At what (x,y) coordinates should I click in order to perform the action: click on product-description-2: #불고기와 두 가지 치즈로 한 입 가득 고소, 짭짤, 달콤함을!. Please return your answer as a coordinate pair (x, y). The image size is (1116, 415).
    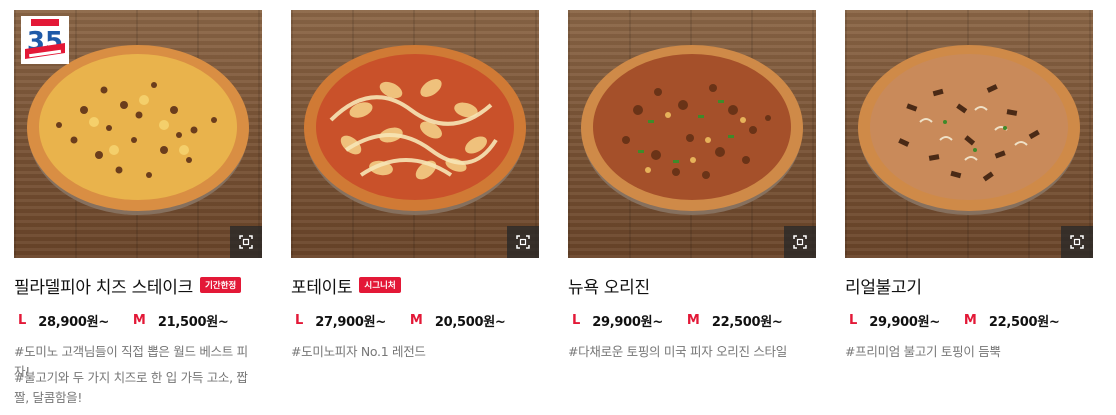
    Looking at the image, I should click on (131, 387).